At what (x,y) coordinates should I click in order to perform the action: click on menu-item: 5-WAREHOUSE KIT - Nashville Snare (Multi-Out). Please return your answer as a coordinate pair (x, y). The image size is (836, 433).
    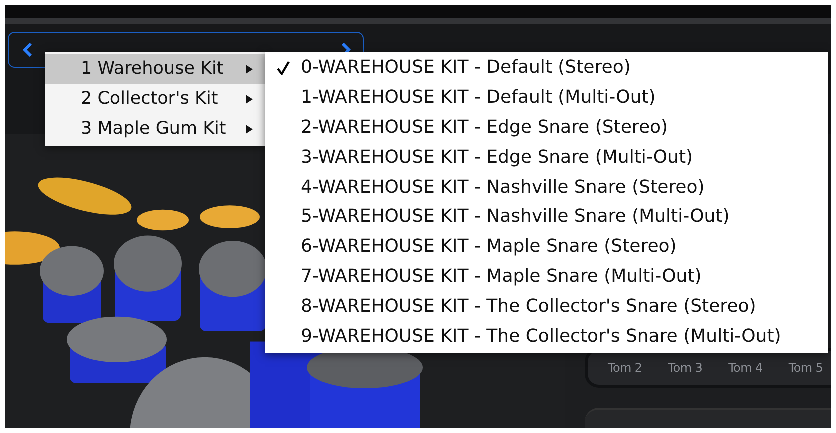
    Looking at the image, I should click on (546, 217).